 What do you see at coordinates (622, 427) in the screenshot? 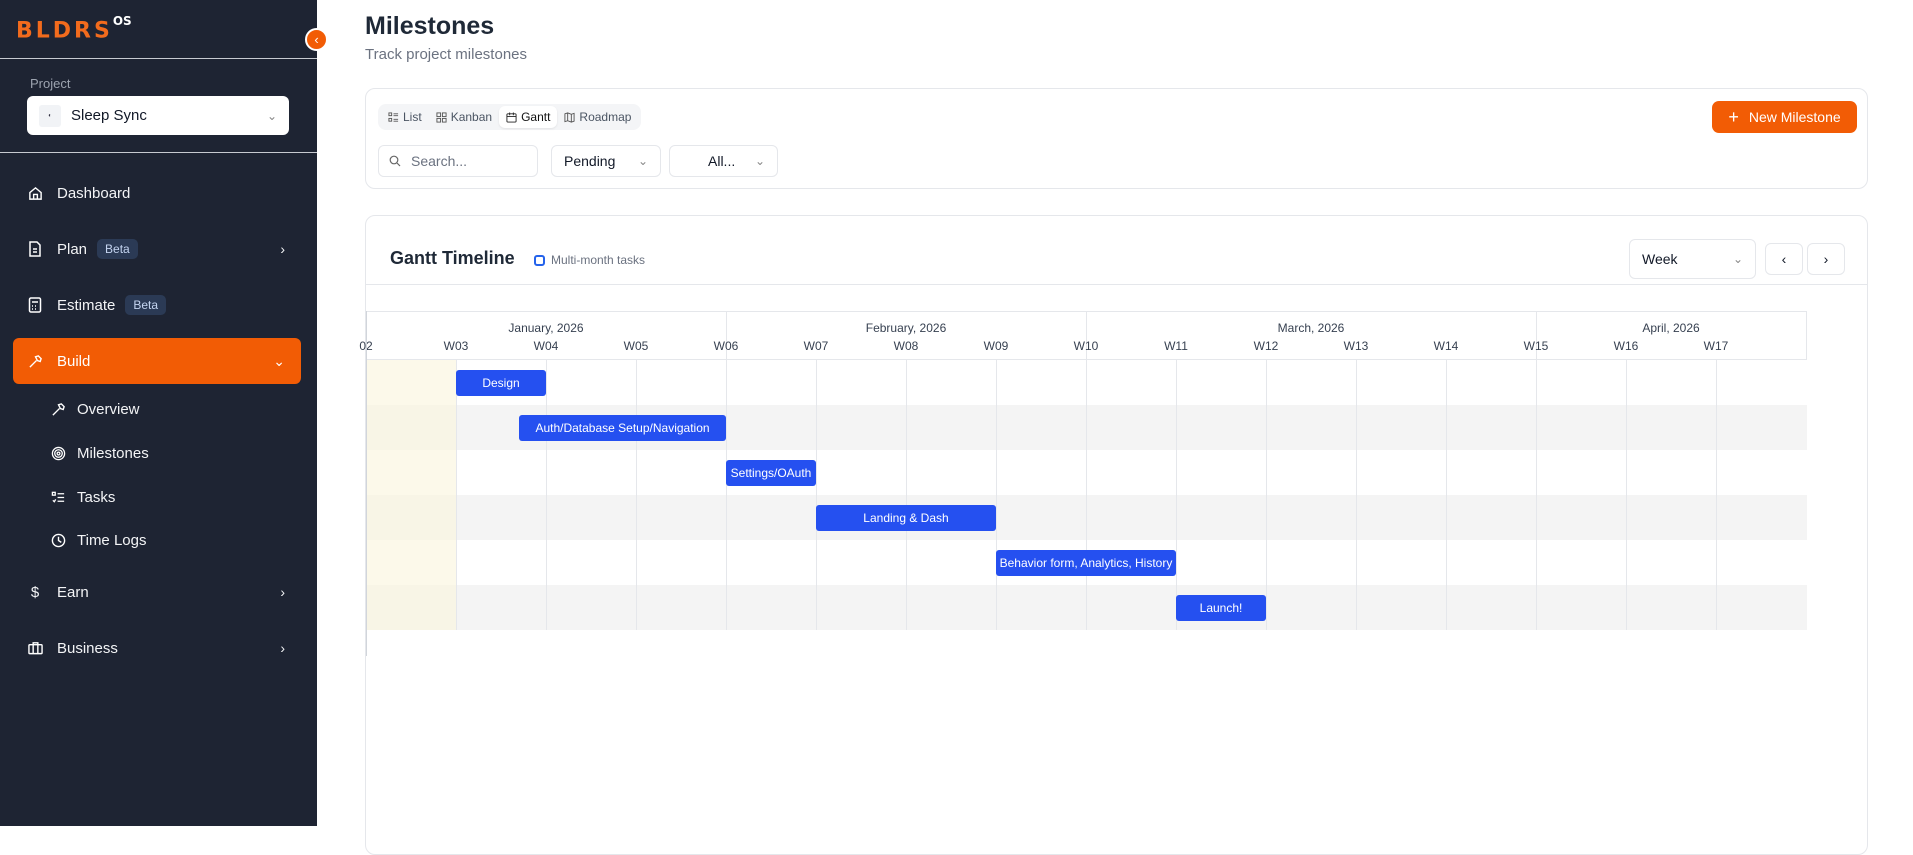
I see `milestone-bar: Auth/Database Setup/Navigation` at bounding box center [622, 427].